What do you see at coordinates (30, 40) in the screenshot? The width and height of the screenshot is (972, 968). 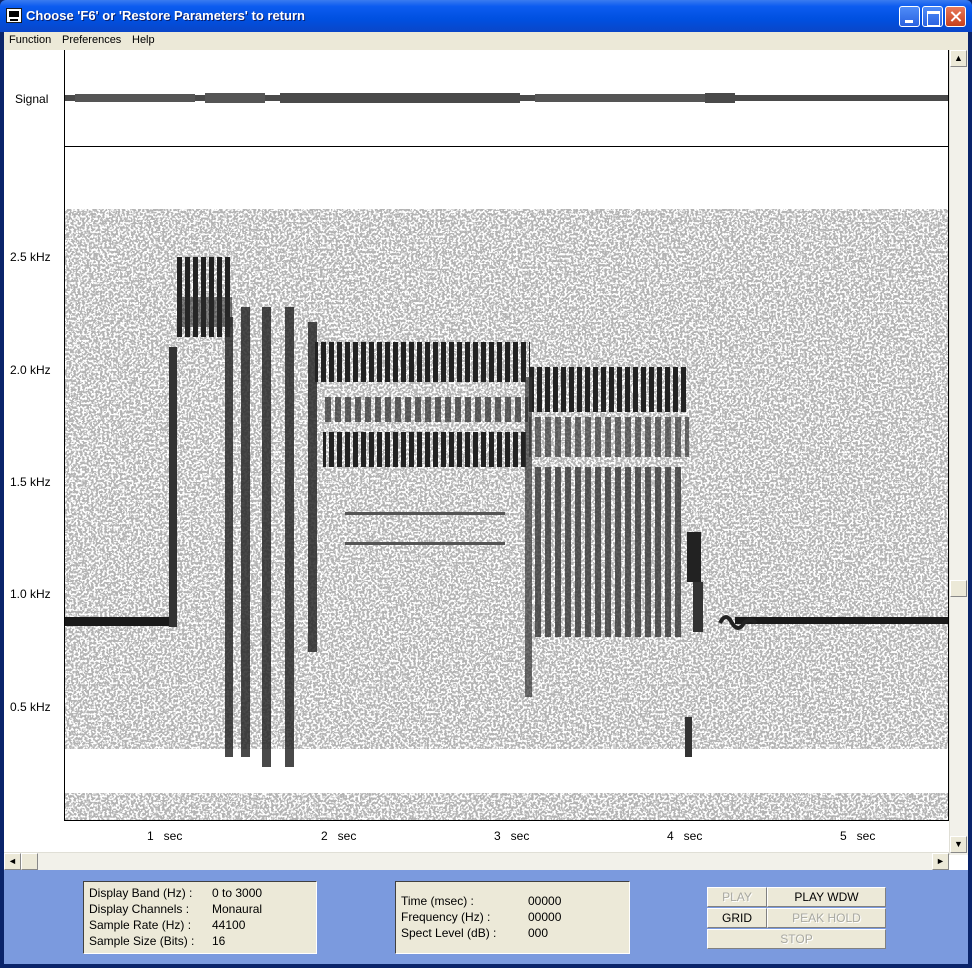 I see `menu-function: Function` at bounding box center [30, 40].